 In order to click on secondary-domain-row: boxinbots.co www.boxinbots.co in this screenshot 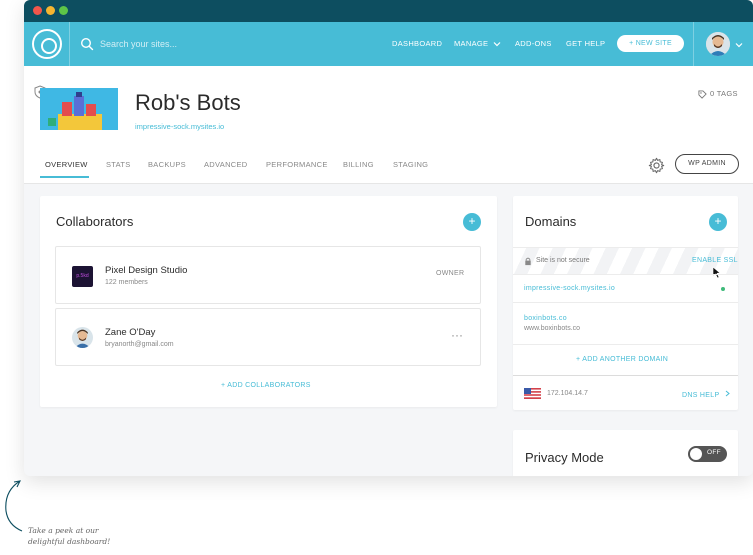, I will do `click(625, 323)`.